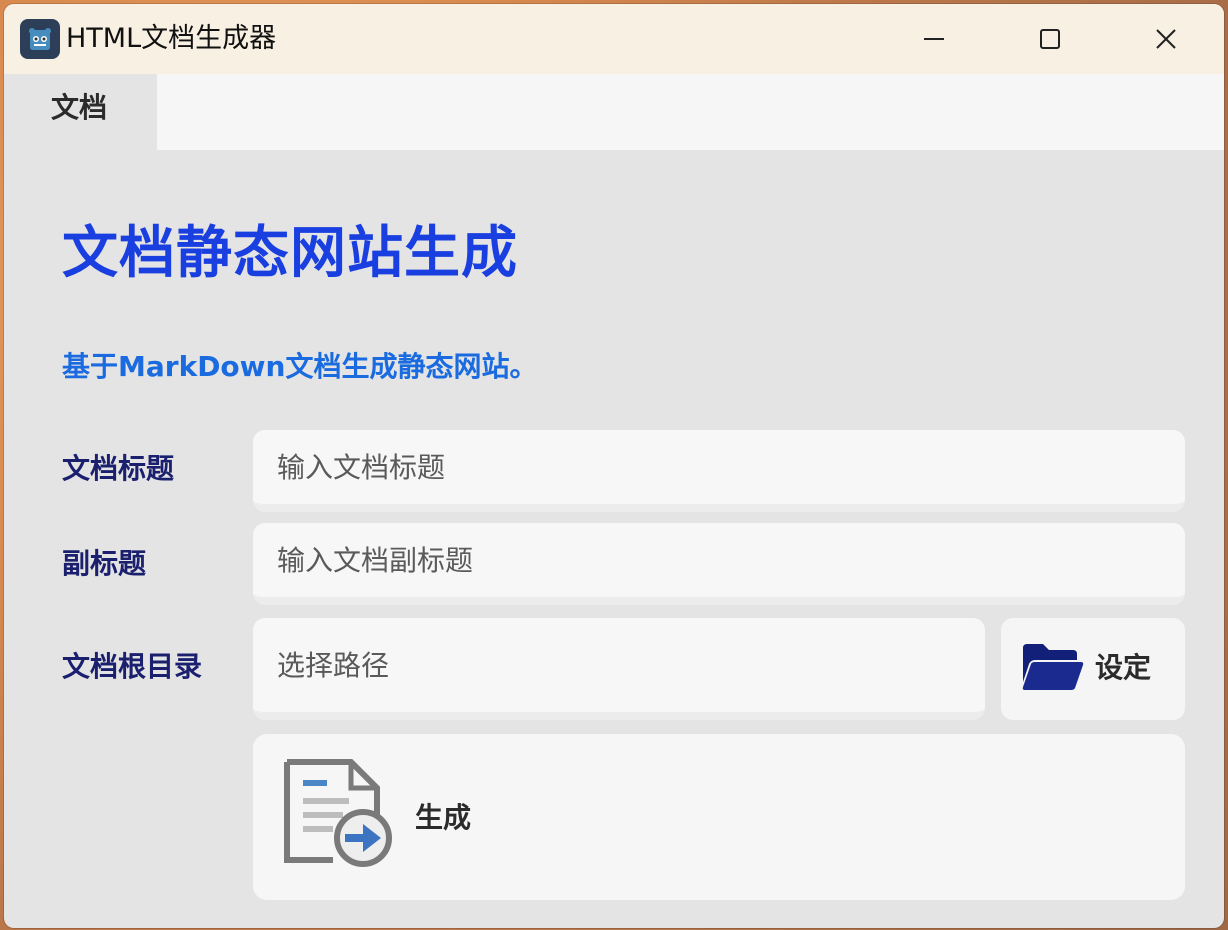  I want to click on close-icon, so click(1166, 39).